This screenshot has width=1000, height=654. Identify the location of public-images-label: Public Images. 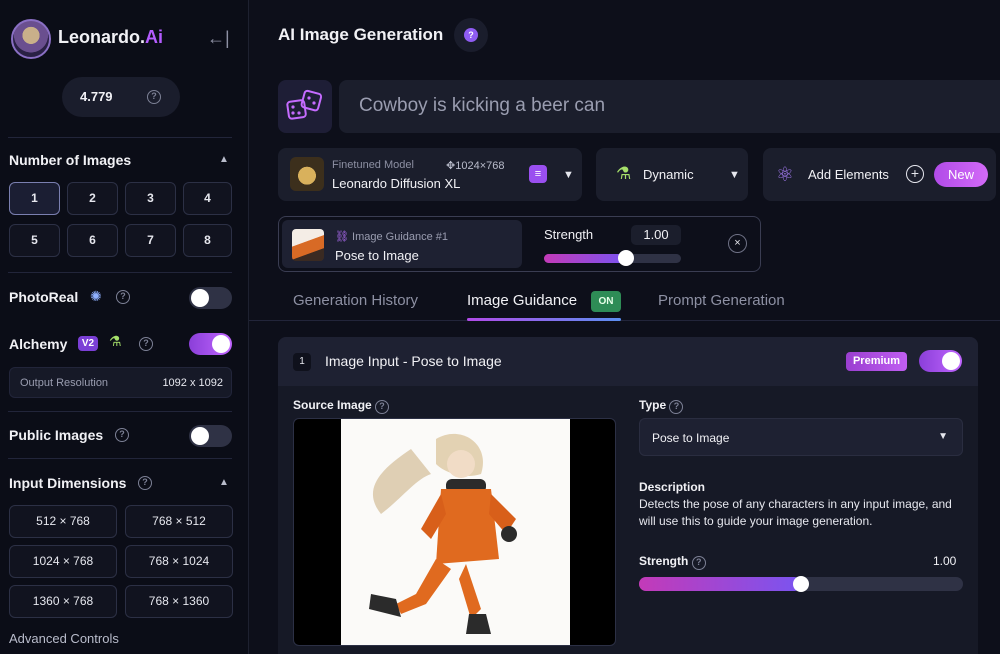
(56, 435).